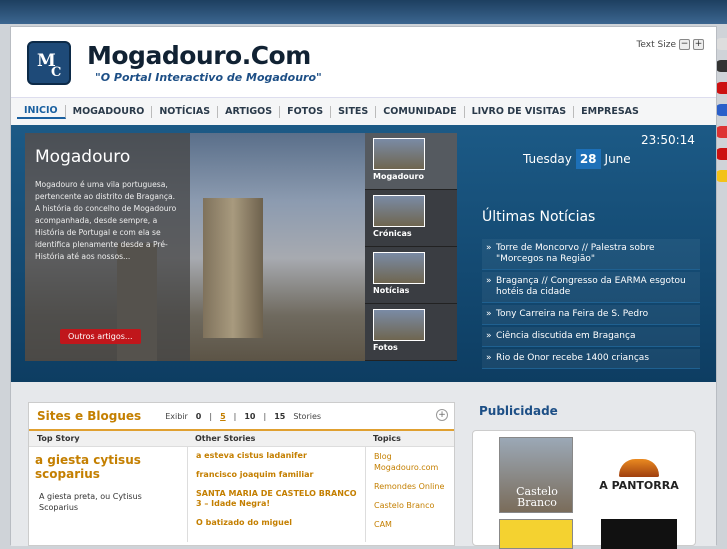  What do you see at coordinates (83, 157) in the screenshot?
I see `feature-title: Mogadouro` at bounding box center [83, 157].